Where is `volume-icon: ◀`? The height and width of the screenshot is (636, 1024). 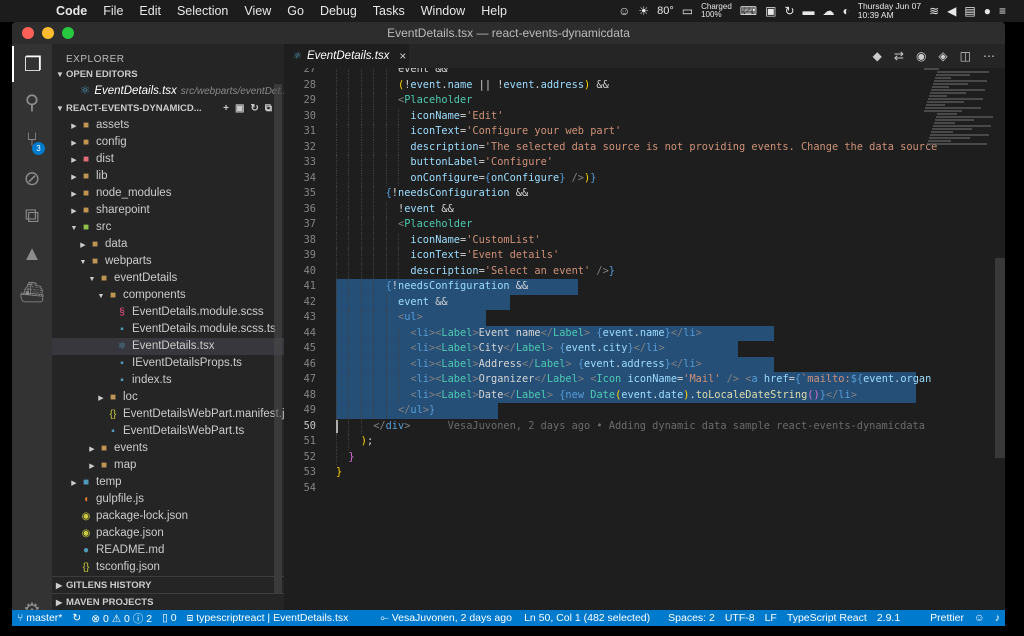 volume-icon: ◀ is located at coordinates (951, 11).